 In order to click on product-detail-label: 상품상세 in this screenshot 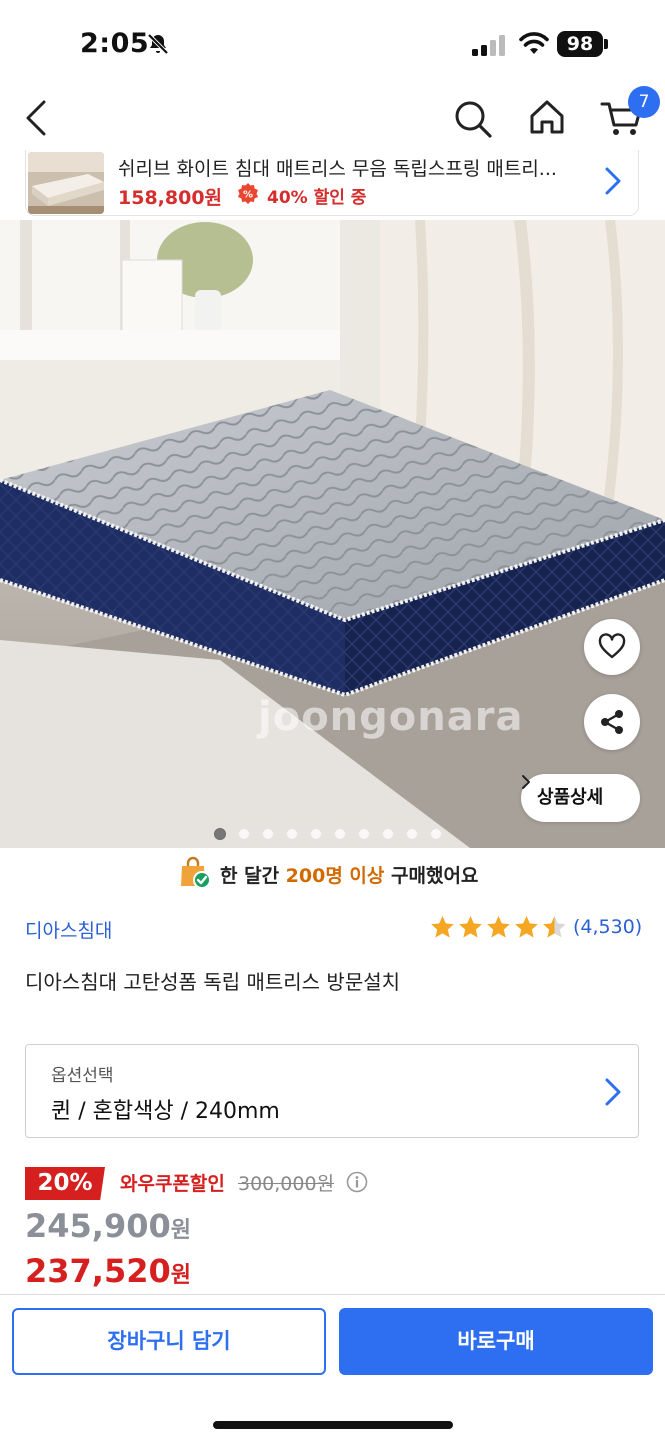, I will do `click(570, 797)`.